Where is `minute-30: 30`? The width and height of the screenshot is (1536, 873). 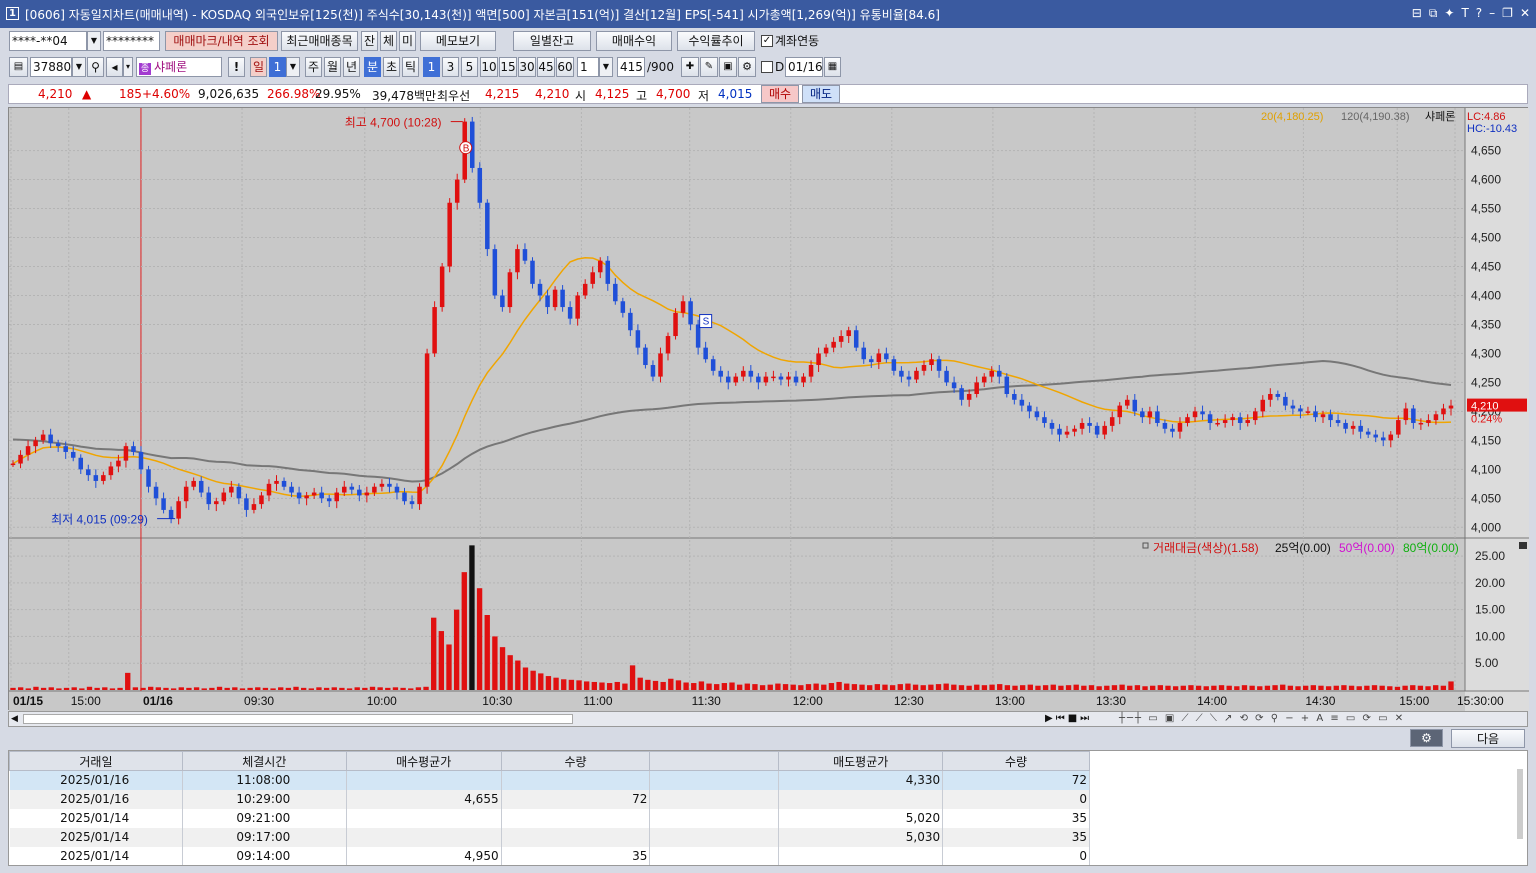 minute-30: 30 is located at coordinates (527, 67).